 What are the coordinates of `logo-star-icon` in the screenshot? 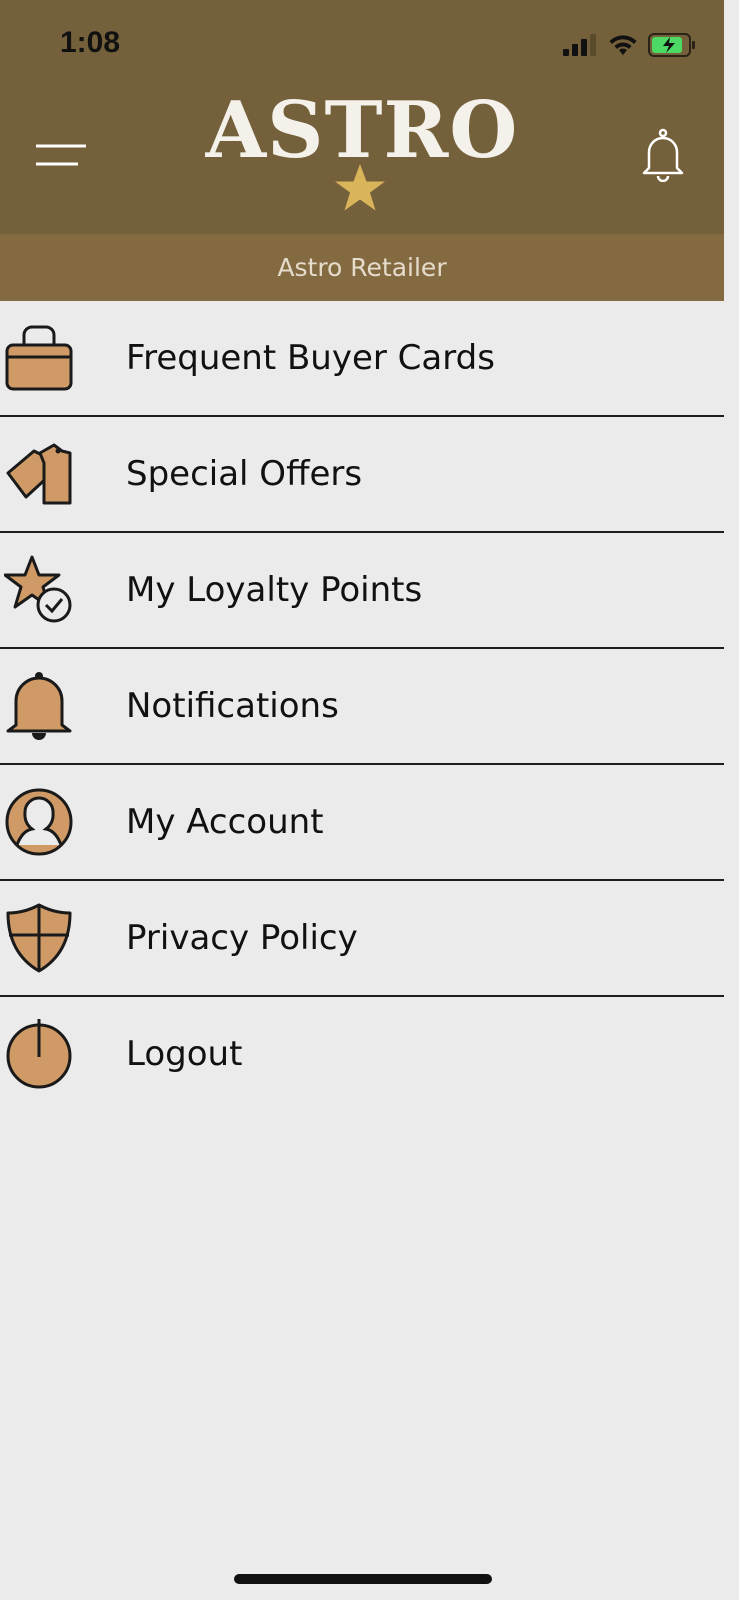 It's located at (360, 187).